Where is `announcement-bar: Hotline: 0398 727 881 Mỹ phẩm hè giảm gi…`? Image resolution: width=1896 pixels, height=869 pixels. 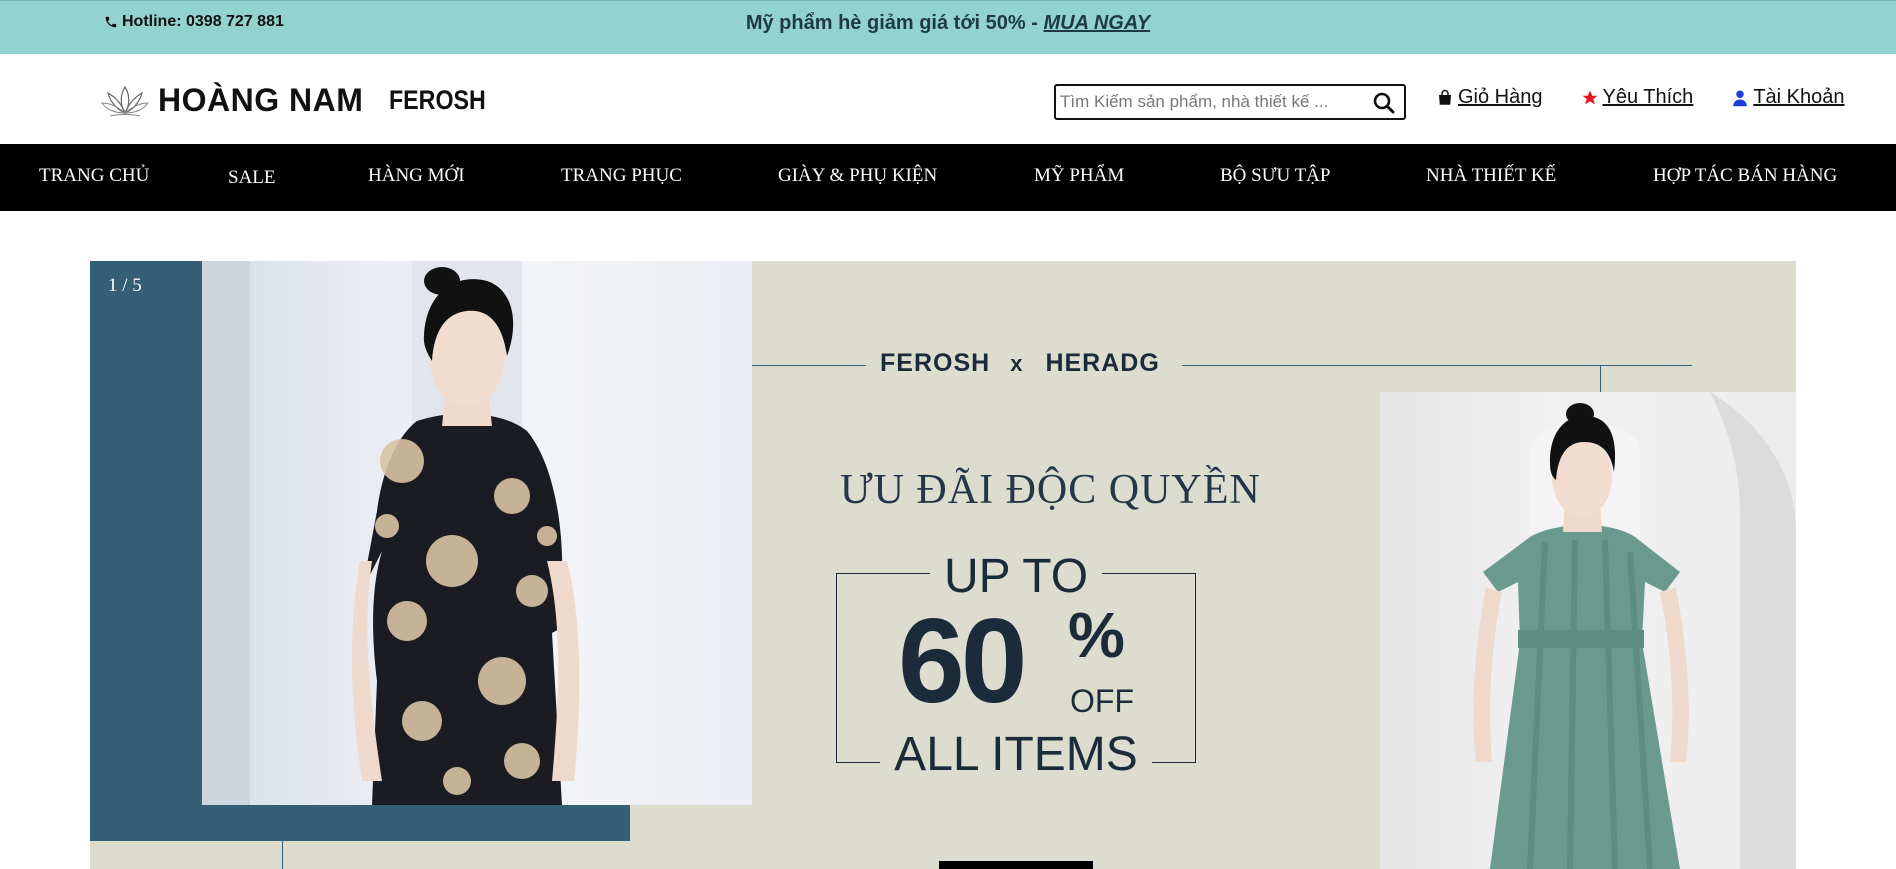 announcement-bar: Hotline: 0398 727 881 Mỹ phẩm hè giảm gi… is located at coordinates (948, 27).